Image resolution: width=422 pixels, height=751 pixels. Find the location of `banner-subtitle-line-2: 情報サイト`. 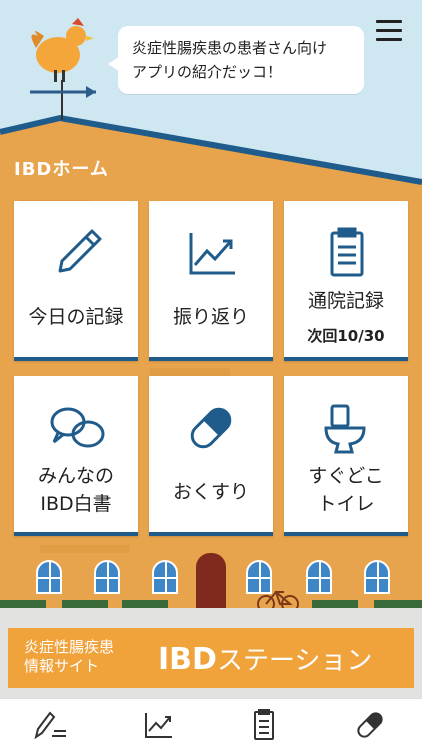

banner-subtitle-line-2: 情報サイト is located at coordinates (62, 666).